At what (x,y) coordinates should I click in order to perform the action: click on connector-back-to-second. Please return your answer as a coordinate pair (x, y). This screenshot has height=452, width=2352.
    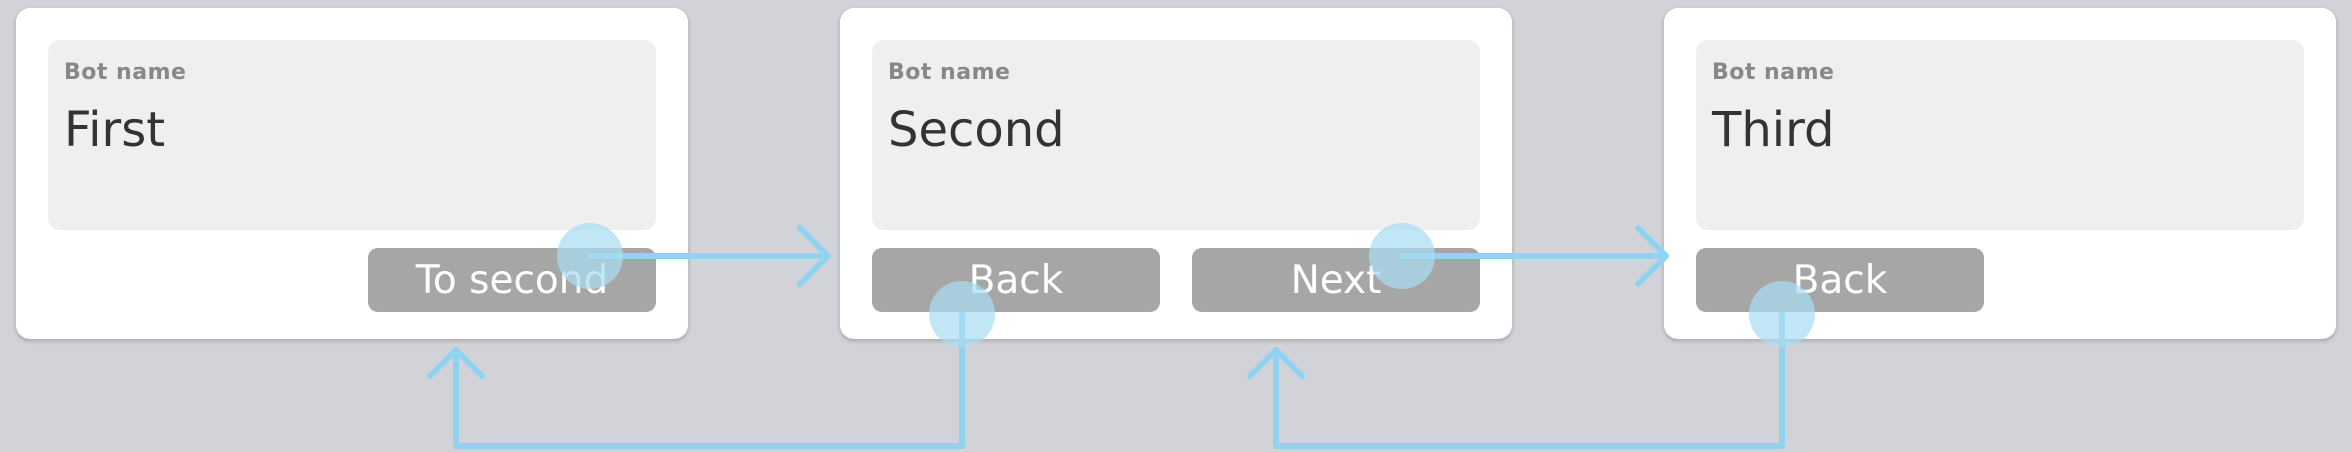
    Looking at the image, I should click on (1516, 380).